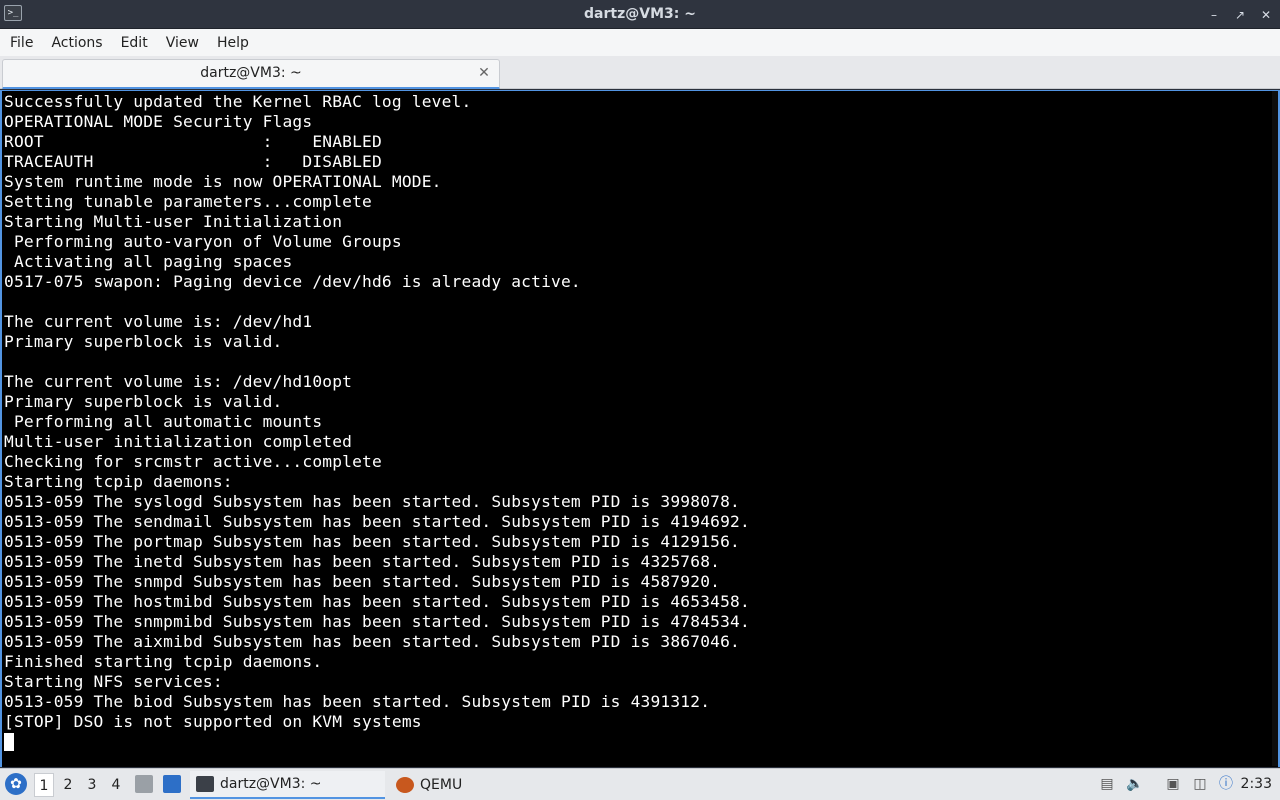 Image resolution: width=1280 pixels, height=800 pixels. What do you see at coordinates (113, 681) in the screenshot?
I see `terminal-line: Starting NFS services:` at bounding box center [113, 681].